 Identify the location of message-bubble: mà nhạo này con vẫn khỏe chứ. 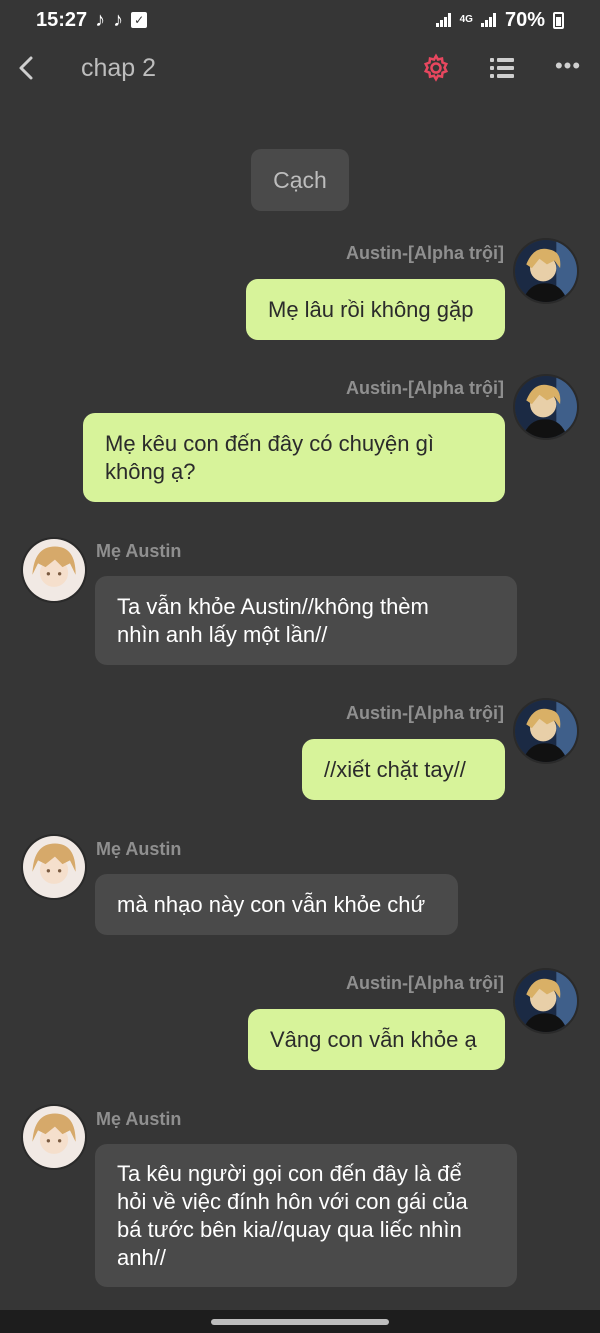
(276, 904).